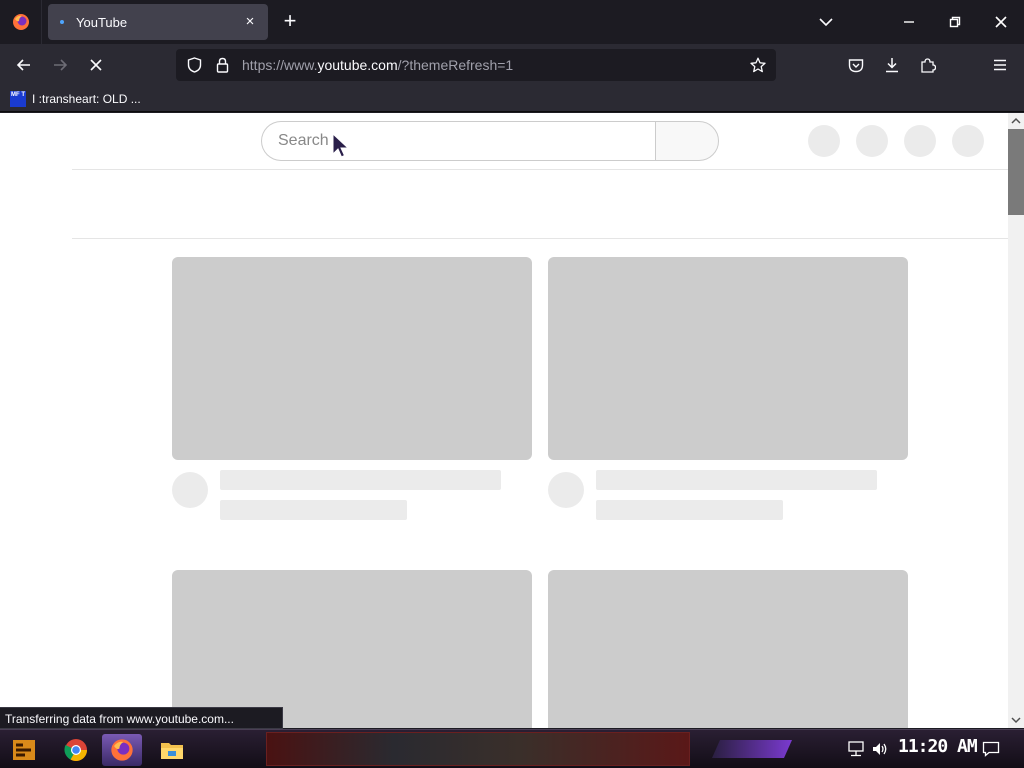  I want to click on minimize-icon, so click(909, 22).